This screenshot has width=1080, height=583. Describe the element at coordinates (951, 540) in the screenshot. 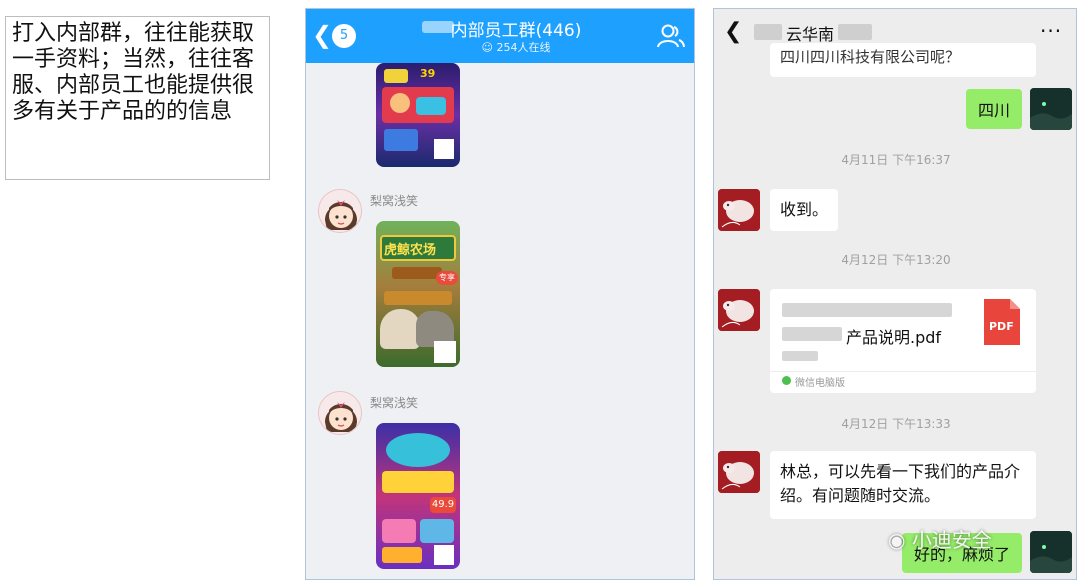

I see `watermark-text: 小迪安全` at that location.